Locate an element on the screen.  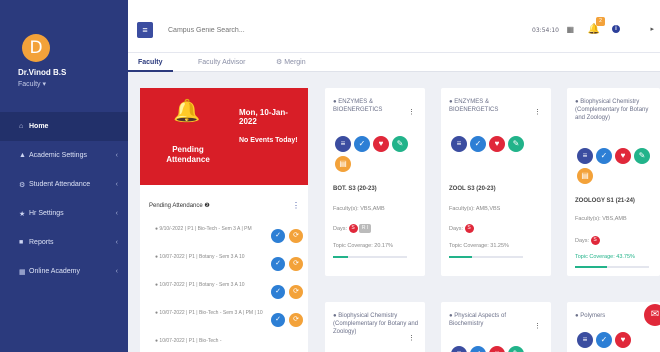
tab-mergin: ⚙ Mergin is located at coordinates (291, 62).